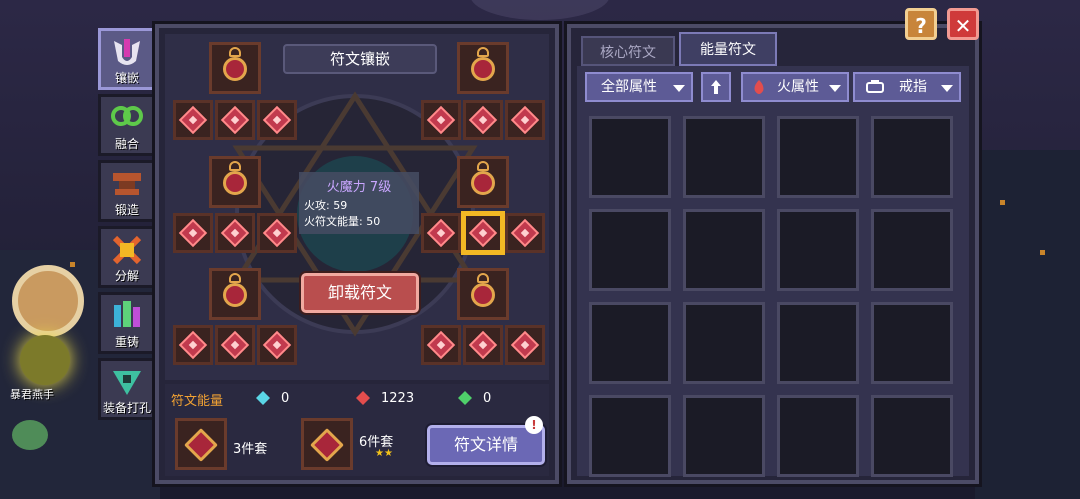  Describe the element at coordinates (798, 87) in the screenshot. I see `dropdown-value: 火属性` at that location.